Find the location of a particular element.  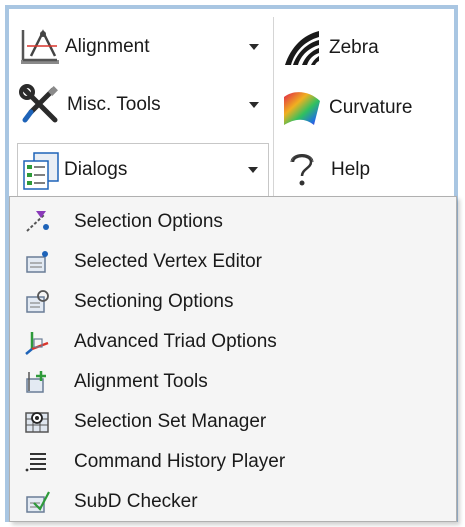

menu-item-label: Command History Player is located at coordinates (180, 461).